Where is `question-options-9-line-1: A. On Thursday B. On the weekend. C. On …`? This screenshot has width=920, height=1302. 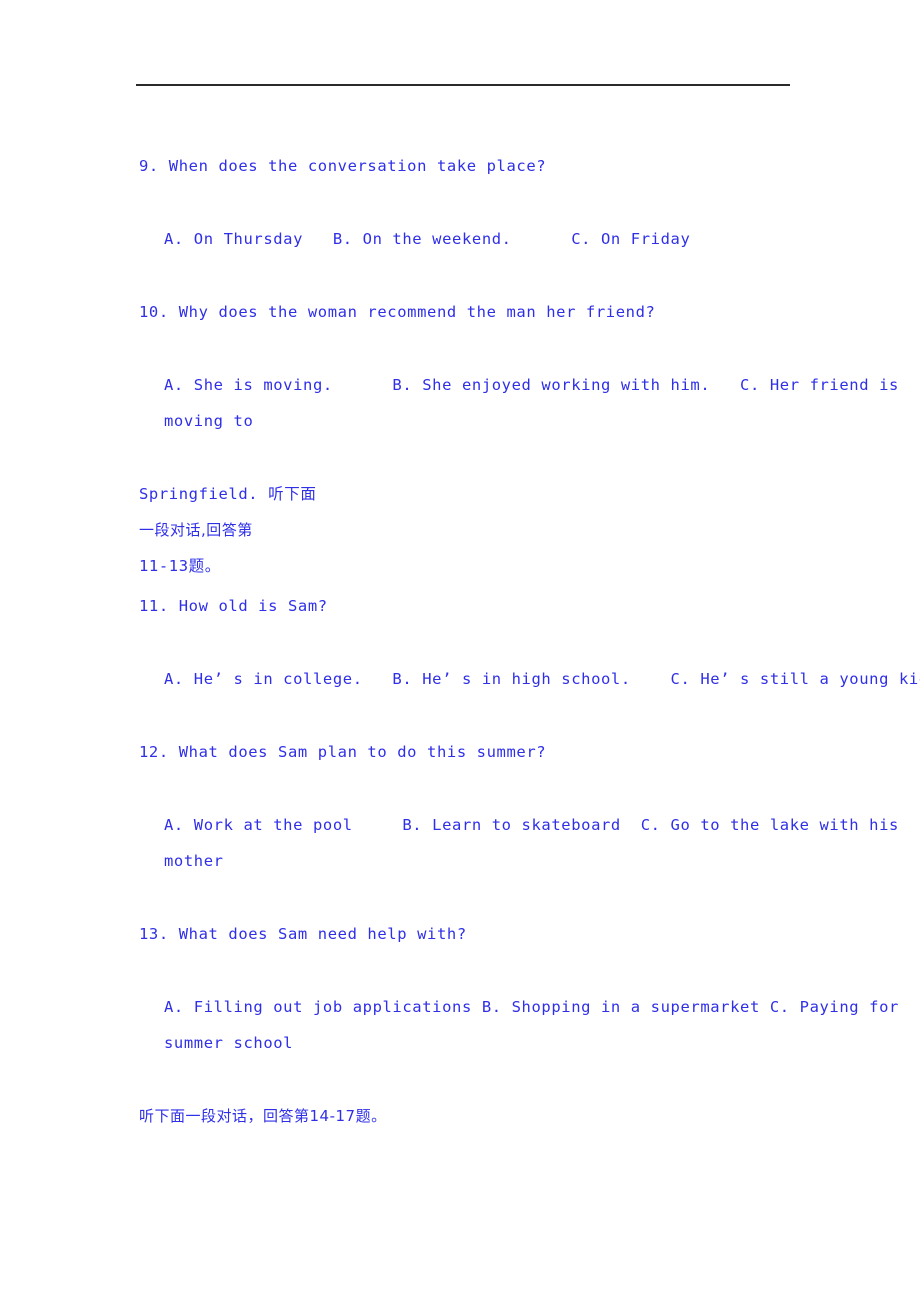 question-options-9-line-1: A. On Thursday B. On the weekend. C. On … is located at coordinates (427, 239).